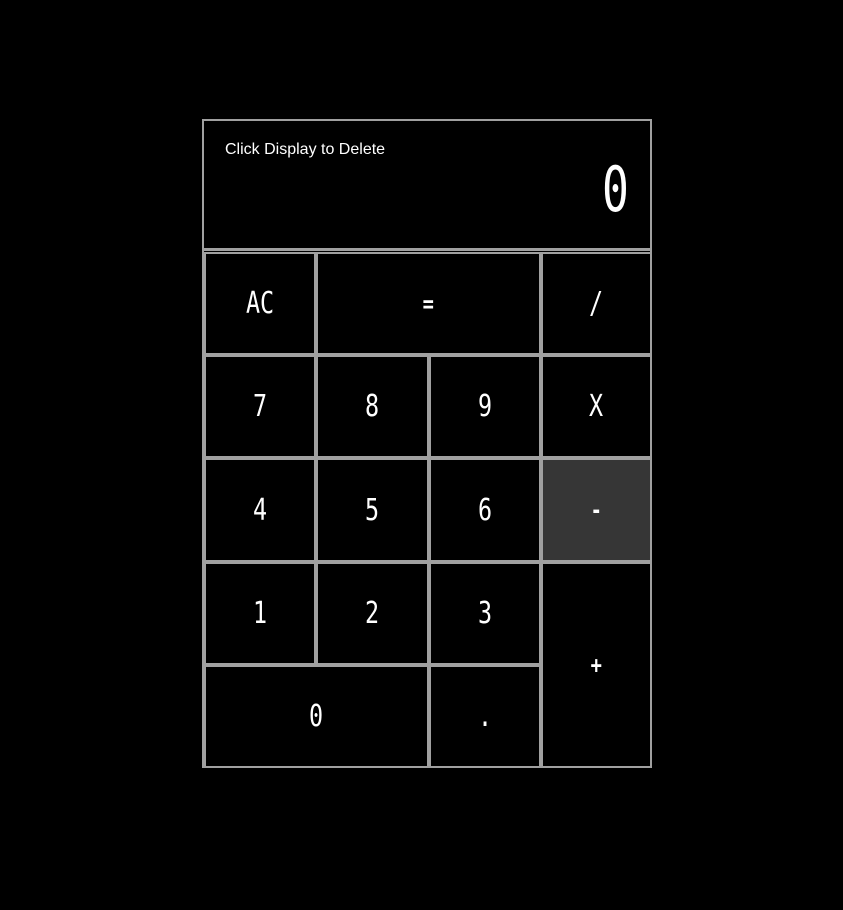 The width and height of the screenshot is (843, 910). What do you see at coordinates (316, 716) in the screenshot?
I see `zero-button: 0` at bounding box center [316, 716].